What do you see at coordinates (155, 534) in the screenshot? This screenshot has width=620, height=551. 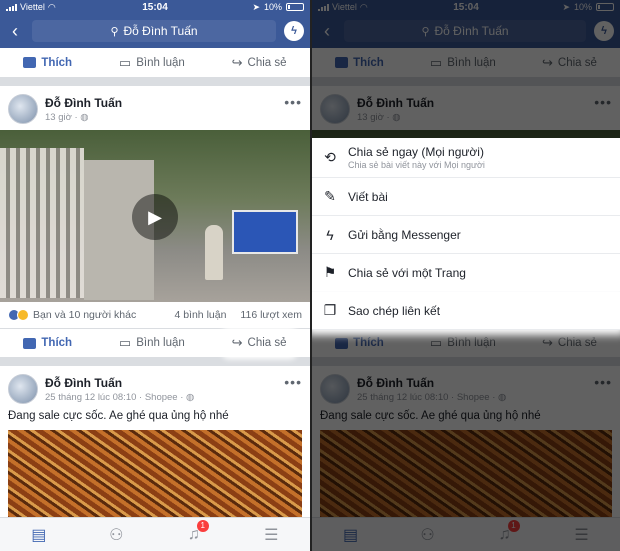 I see `bottom-tab-bar: ▤ ⚇ ♫1 ☰` at bounding box center [155, 534].